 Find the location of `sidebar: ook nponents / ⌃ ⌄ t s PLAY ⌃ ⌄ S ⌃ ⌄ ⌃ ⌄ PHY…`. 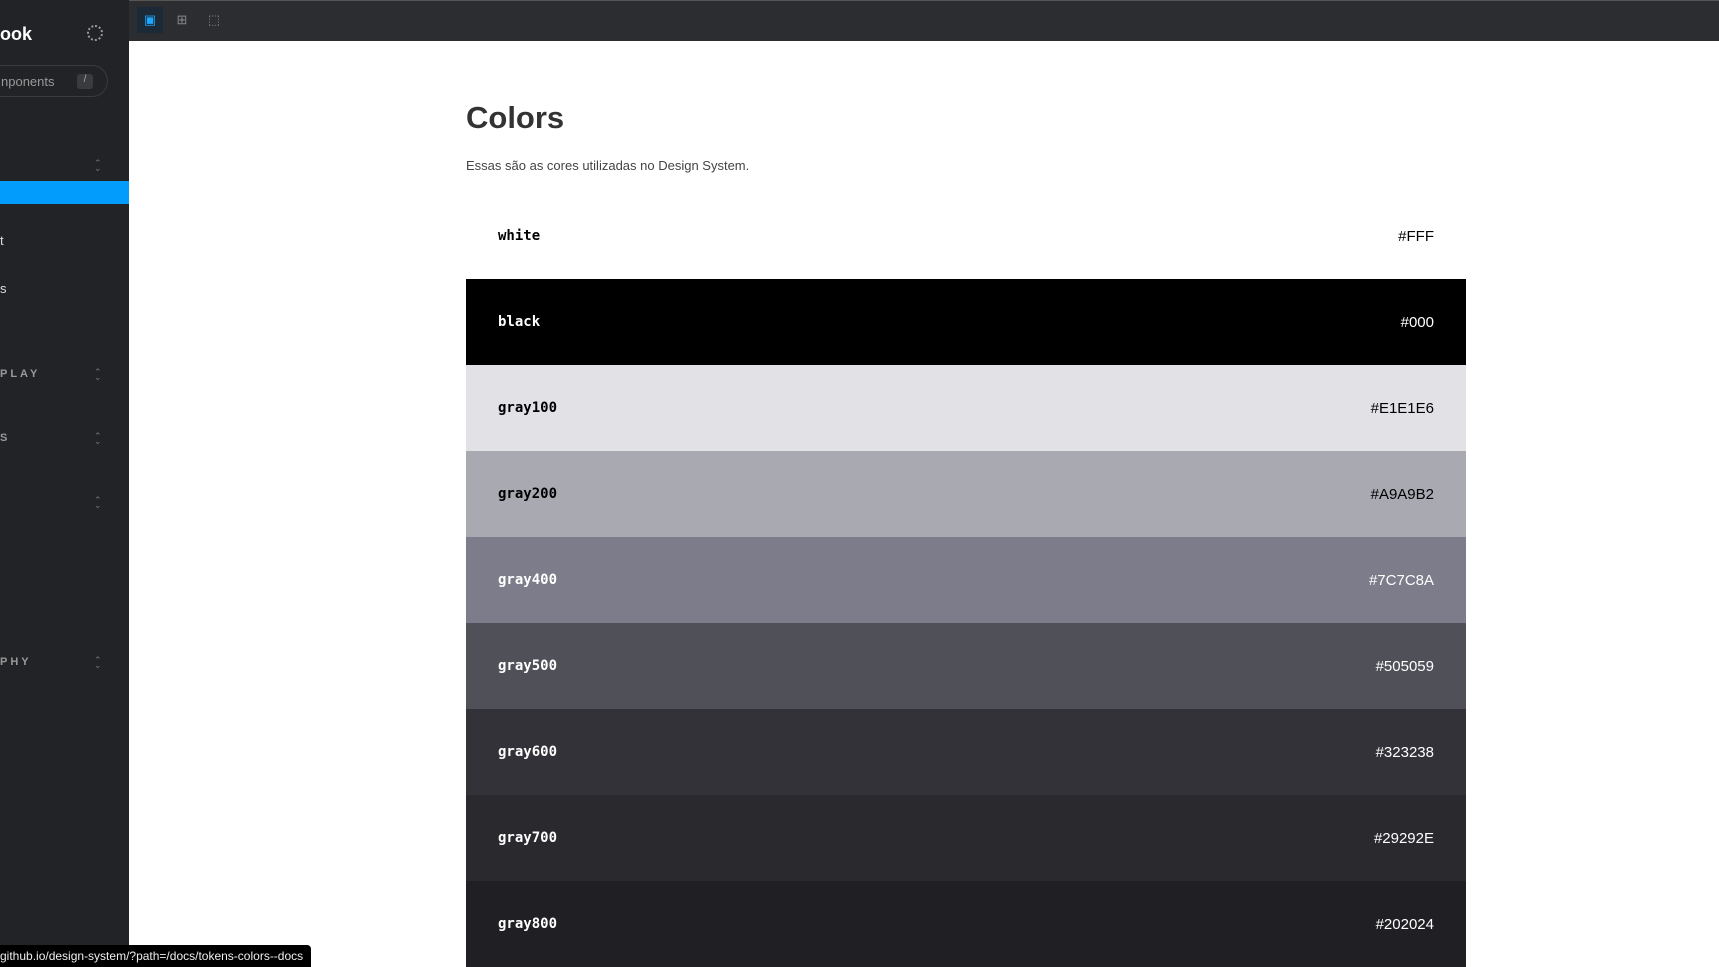

sidebar: ook nponents / ⌃ ⌄ t s PLAY ⌃ ⌄ S ⌃ ⌄ ⌃ ⌄ PHY… is located at coordinates (64, 483).